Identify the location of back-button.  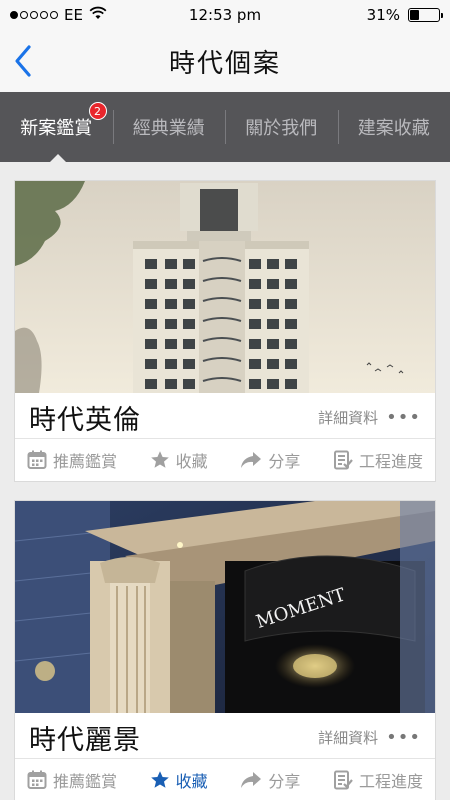
(23, 61).